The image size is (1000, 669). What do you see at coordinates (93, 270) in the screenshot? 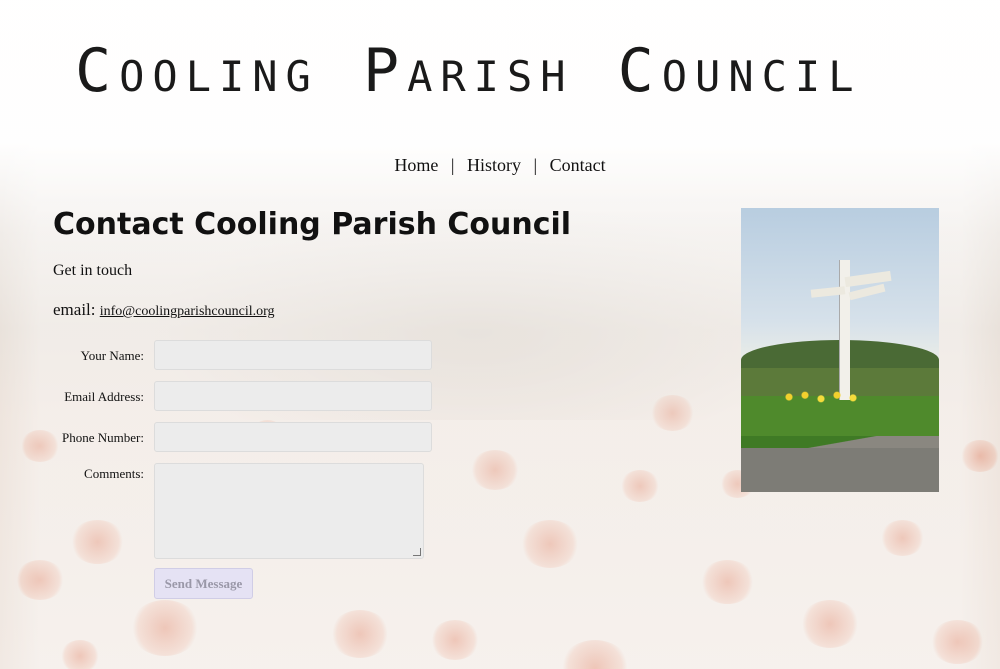
I see `intro-text: Get in touch` at bounding box center [93, 270].